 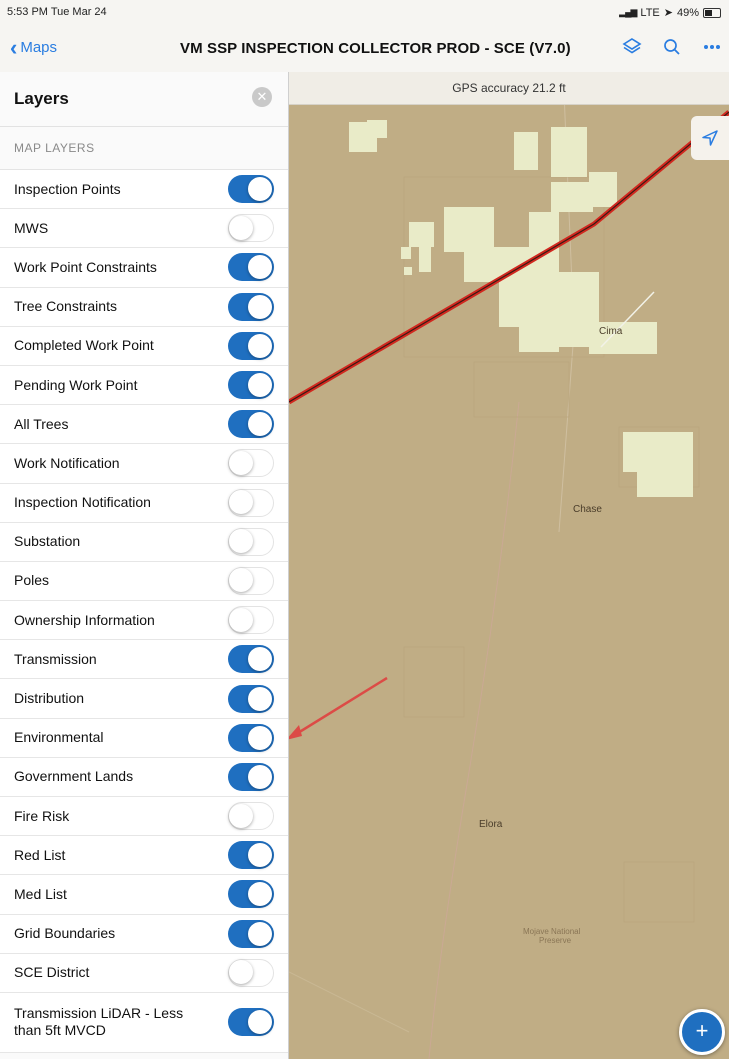 I want to click on layer-row: Government Lands, so click(x=144, y=777).